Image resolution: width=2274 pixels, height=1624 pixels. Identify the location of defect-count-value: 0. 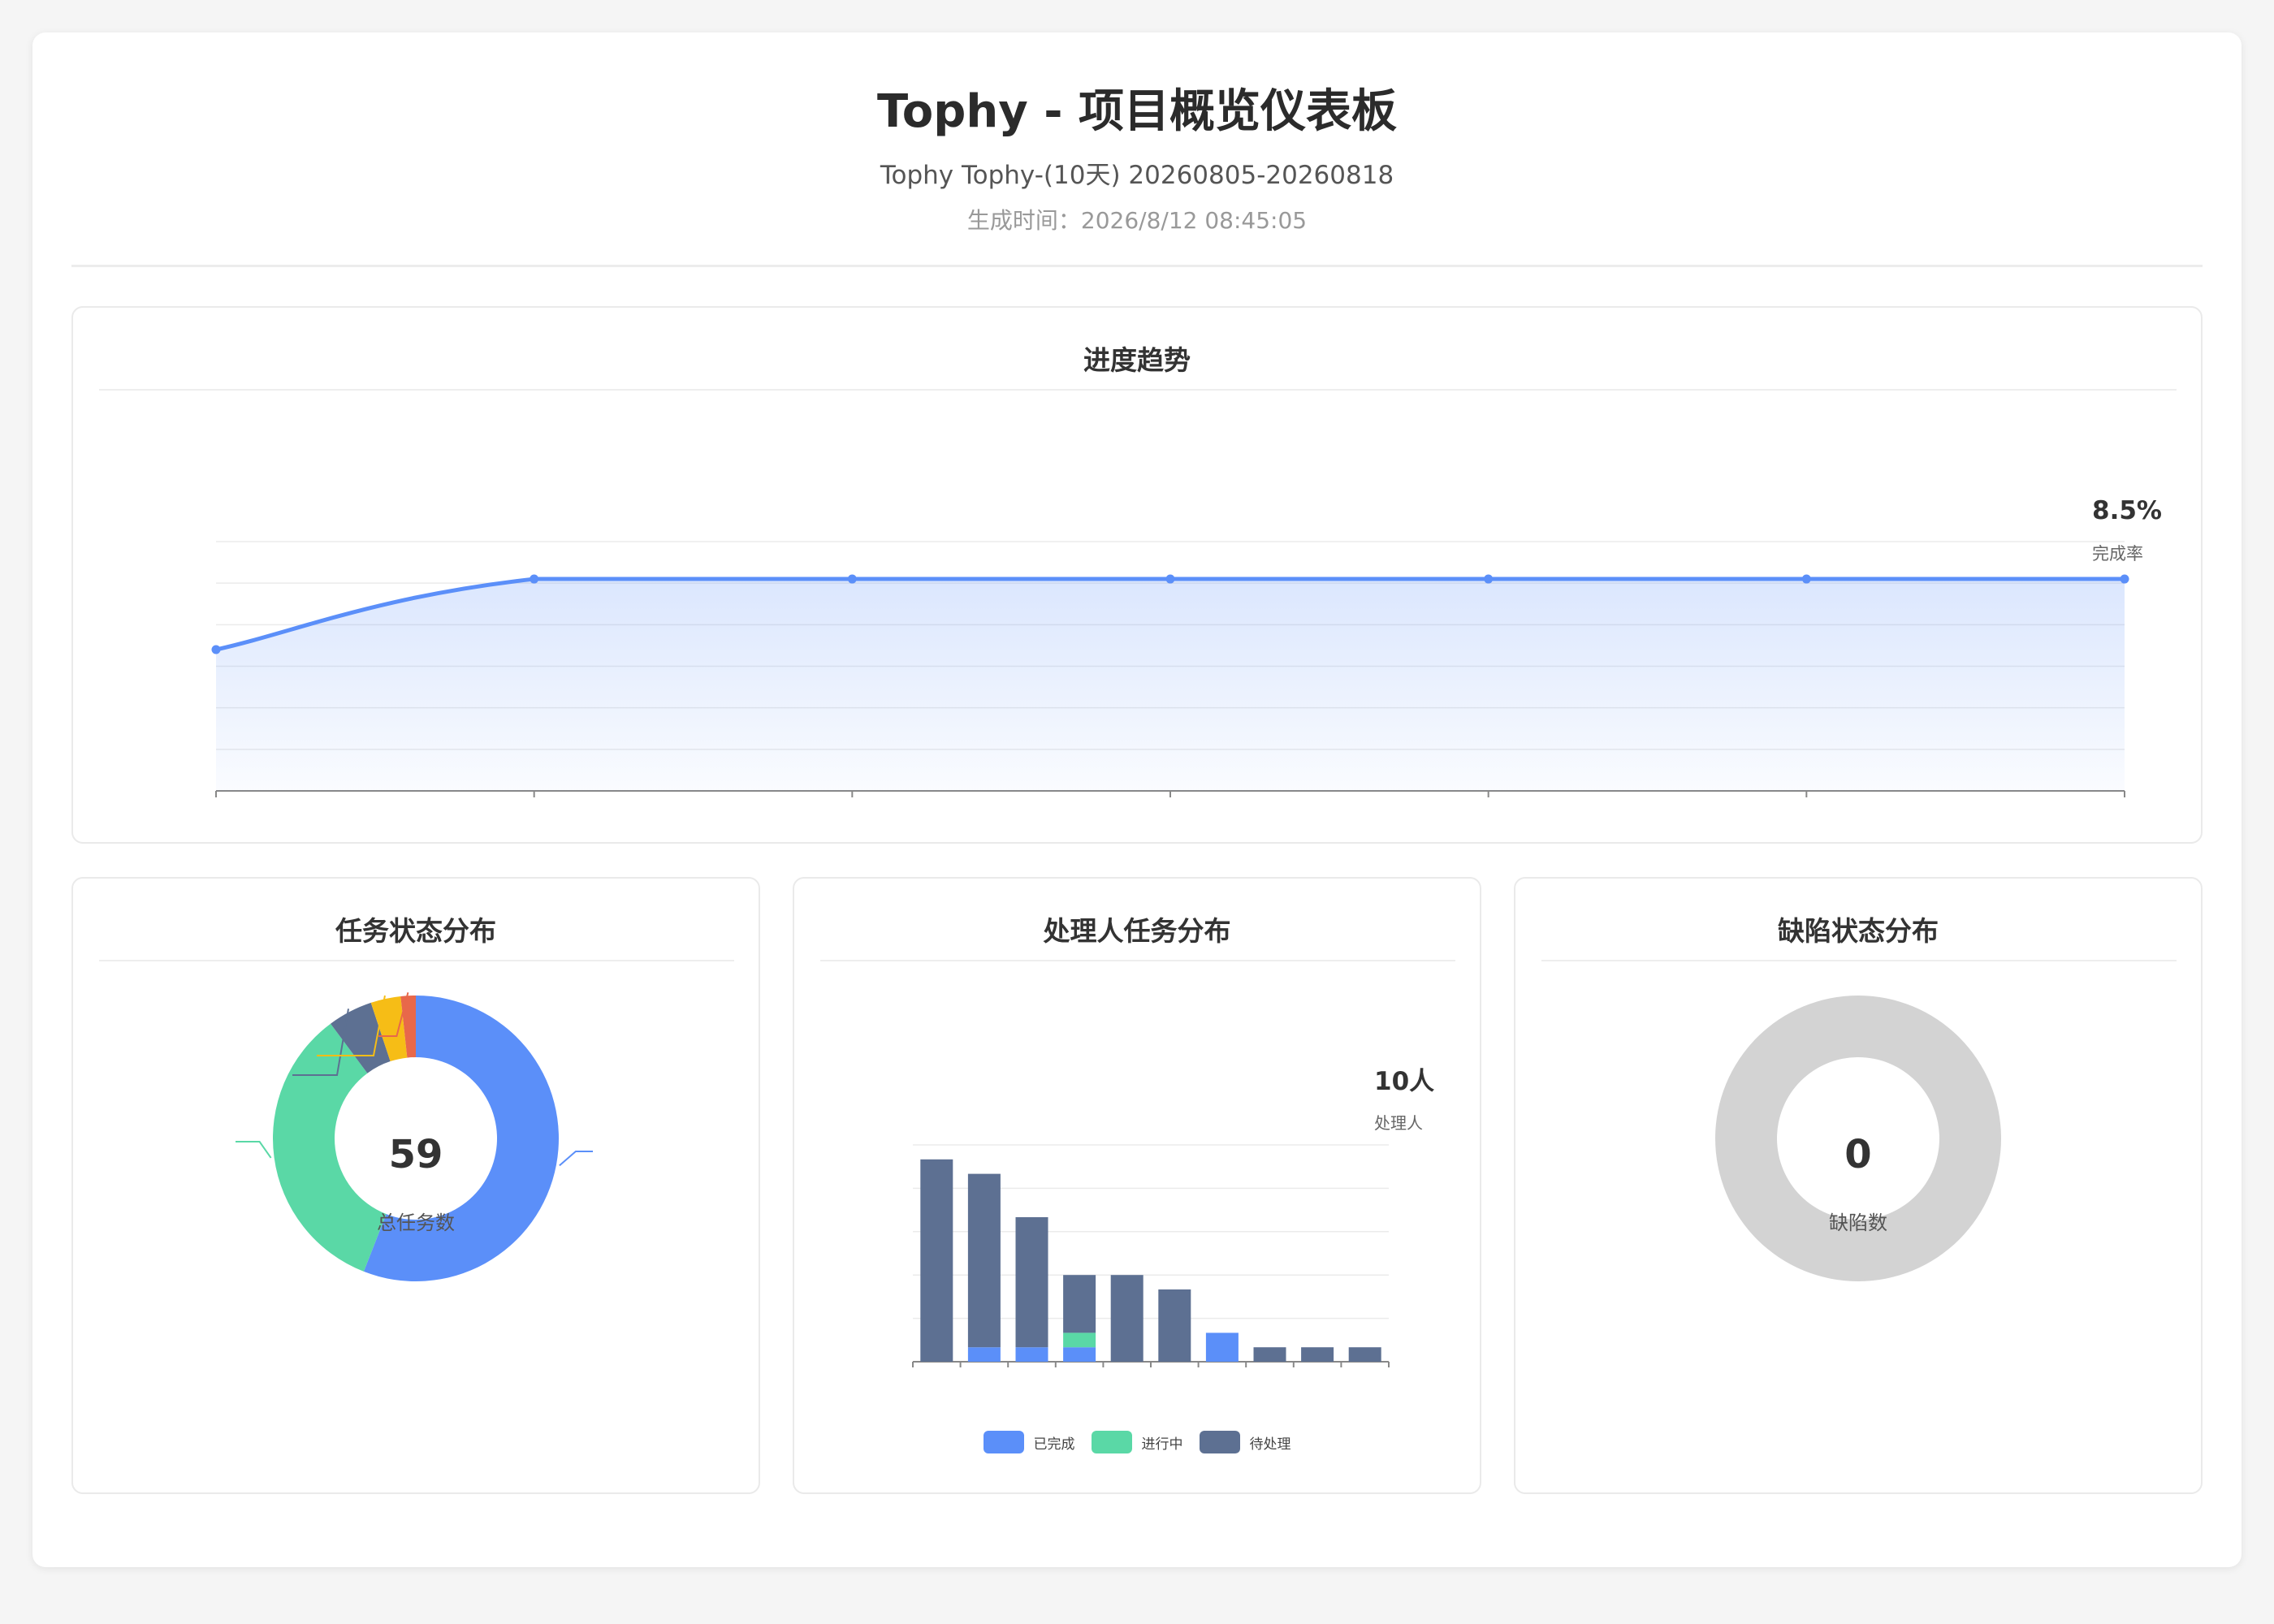
(1857, 1155).